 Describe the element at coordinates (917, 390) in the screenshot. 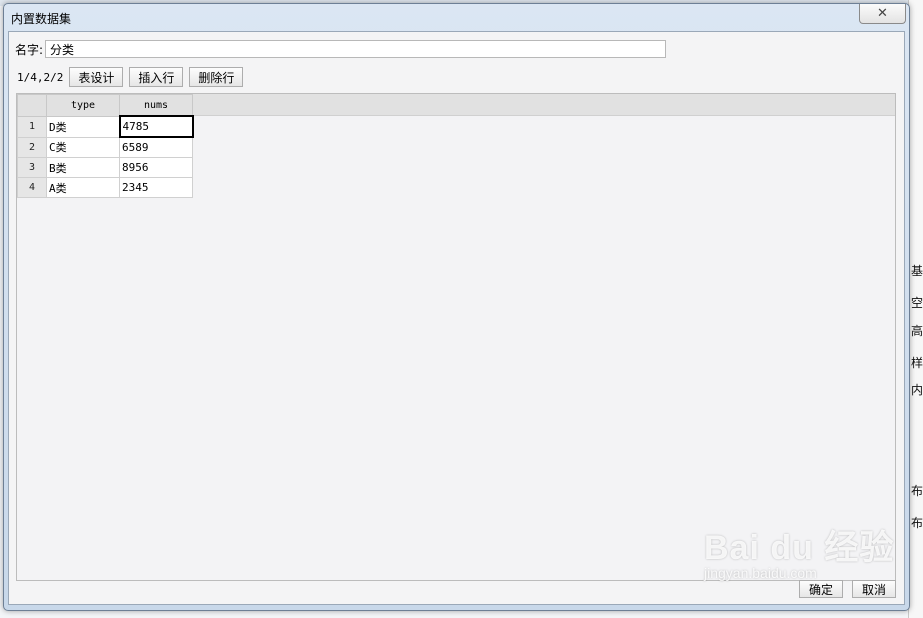

I see `background-text: 内` at that location.